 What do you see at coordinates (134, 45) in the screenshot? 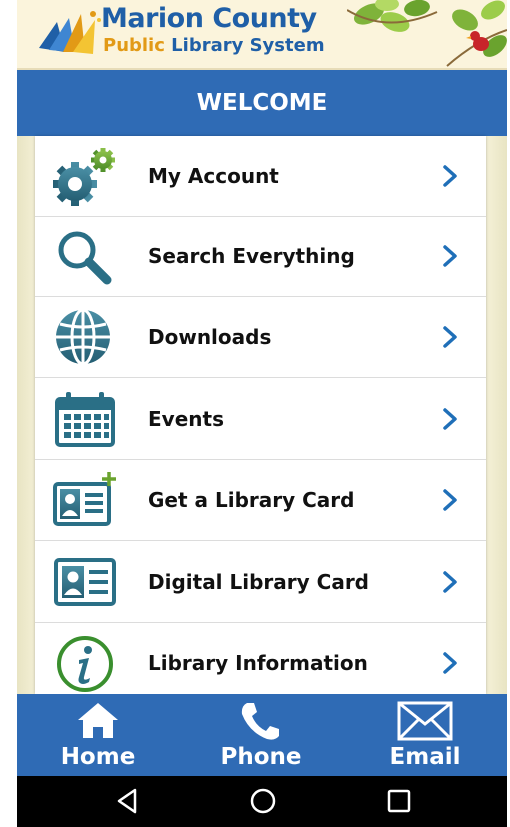
I see `logo-subtitle-public: Public` at bounding box center [134, 45].